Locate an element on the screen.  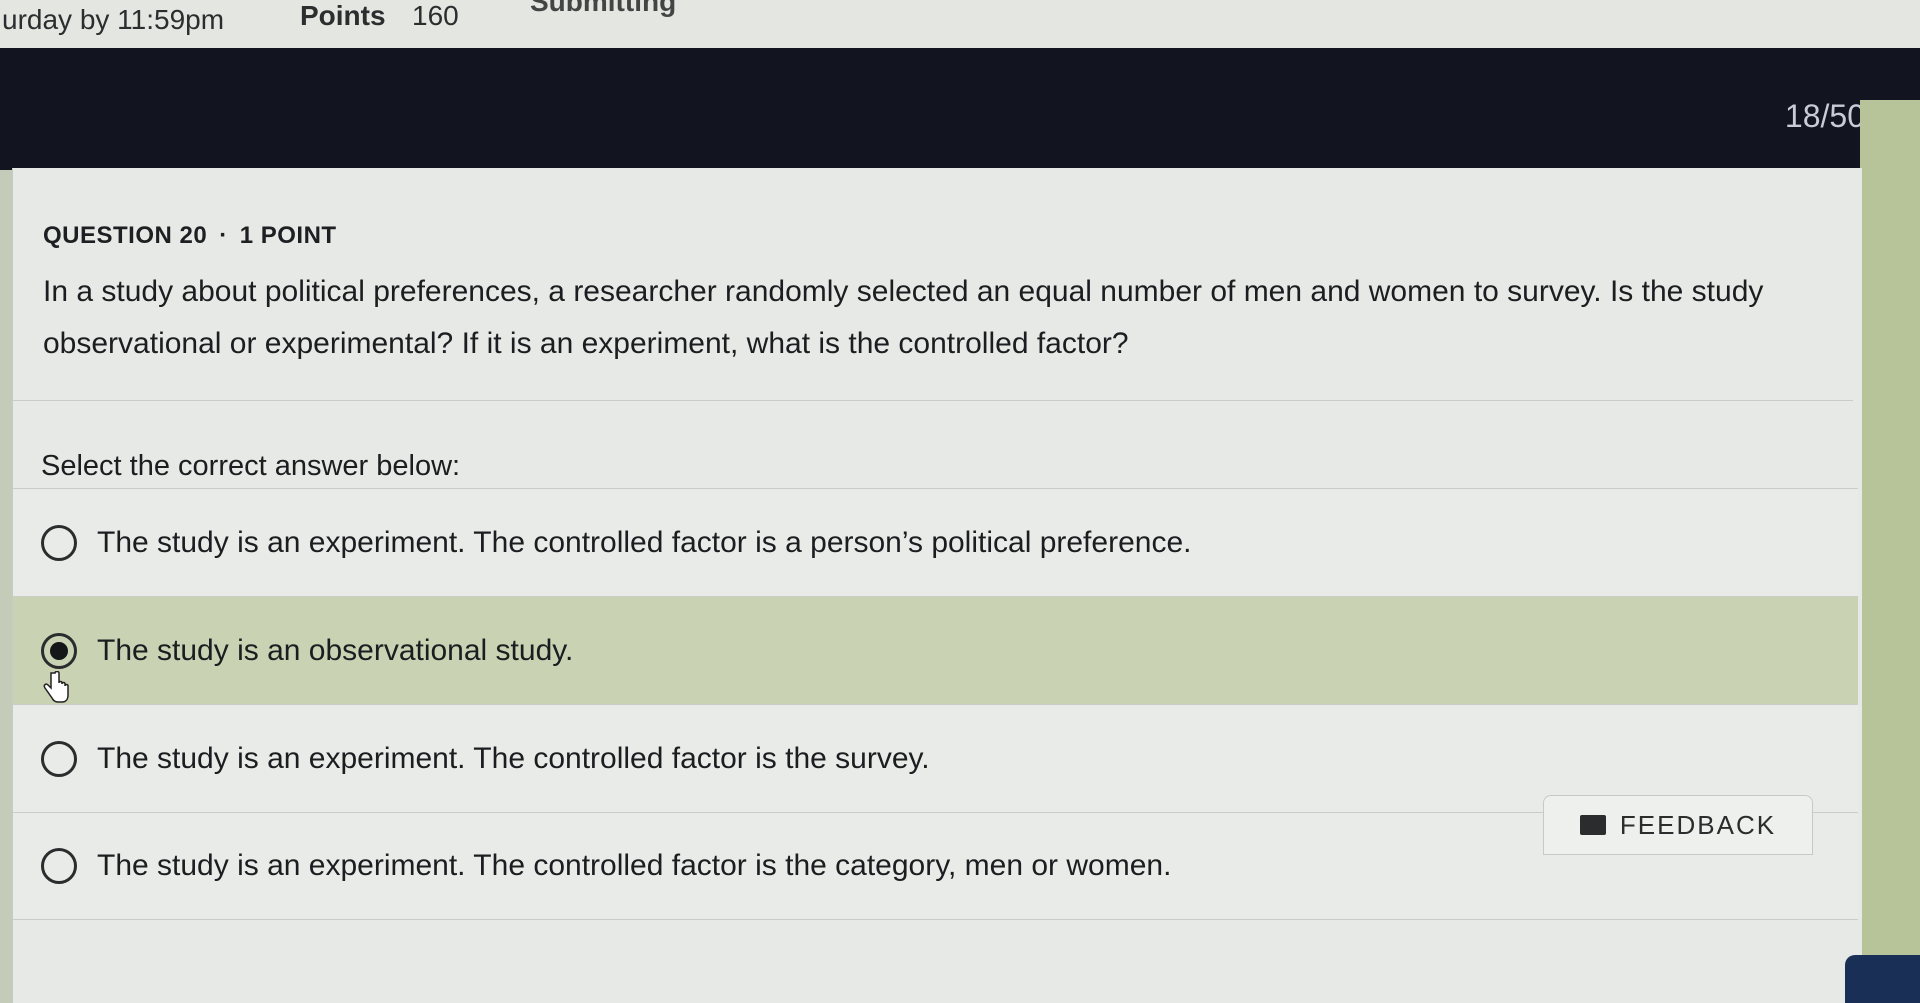
hand-cursor-icon is located at coordinates (56, 687).